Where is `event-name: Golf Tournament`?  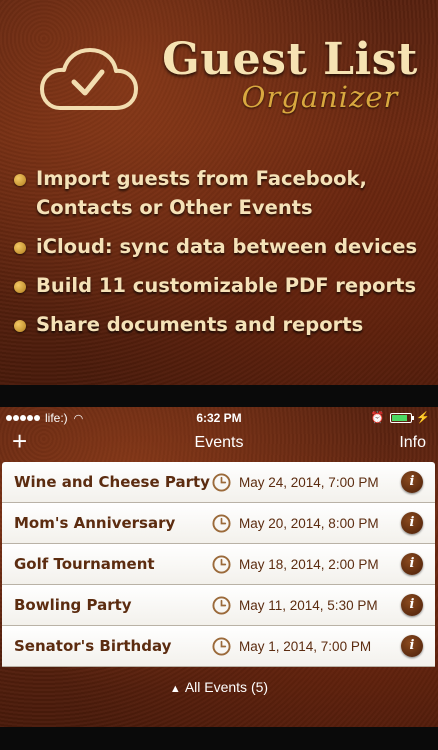 event-name: Golf Tournament is located at coordinates (84, 564).